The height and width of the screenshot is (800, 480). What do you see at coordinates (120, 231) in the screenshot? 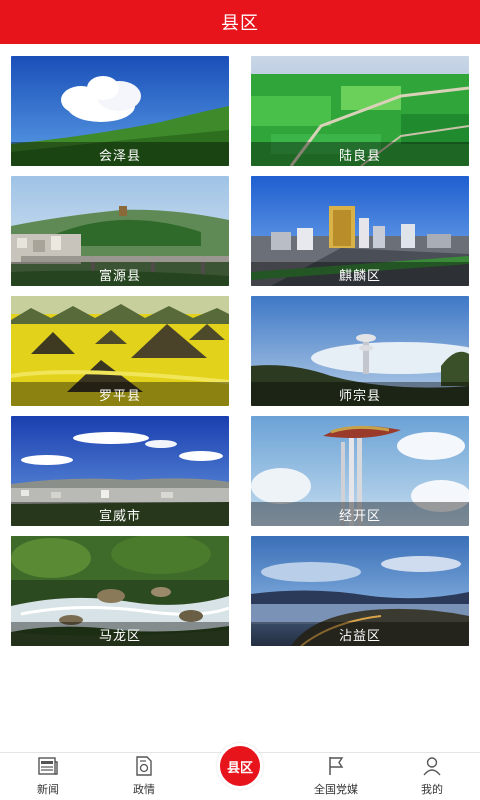
I see `county-tile-fuyuan: 富源县` at bounding box center [120, 231].